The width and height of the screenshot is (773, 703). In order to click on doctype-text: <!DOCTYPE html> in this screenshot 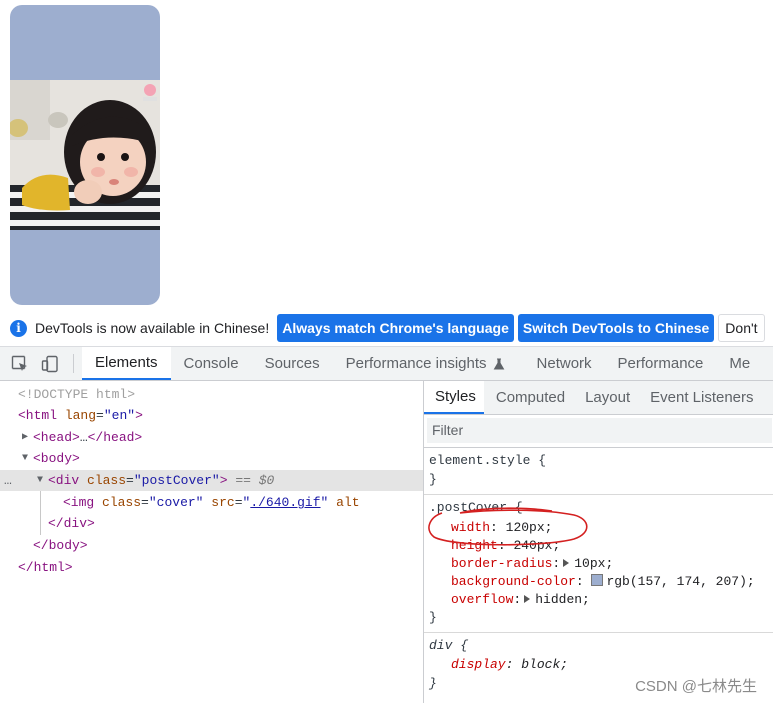, I will do `click(77, 394)`.